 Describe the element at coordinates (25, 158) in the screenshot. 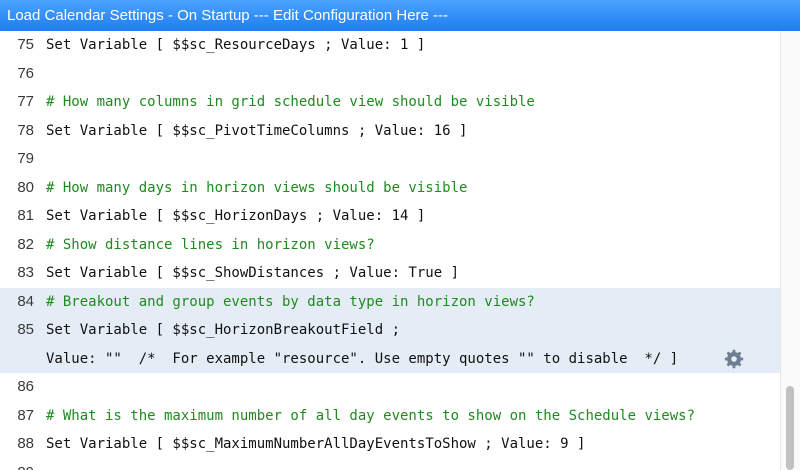

I see `line-number: 79` at that location.